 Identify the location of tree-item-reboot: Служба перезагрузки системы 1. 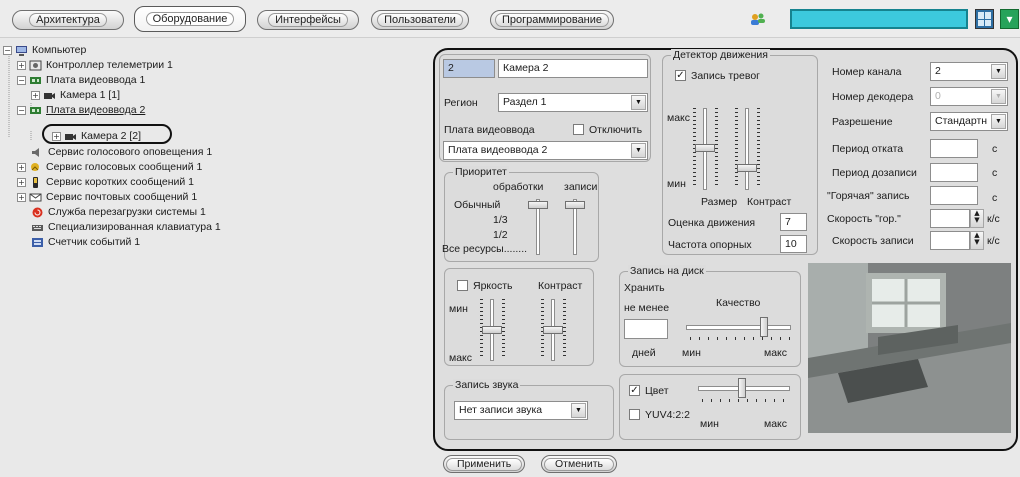
(118, 212).